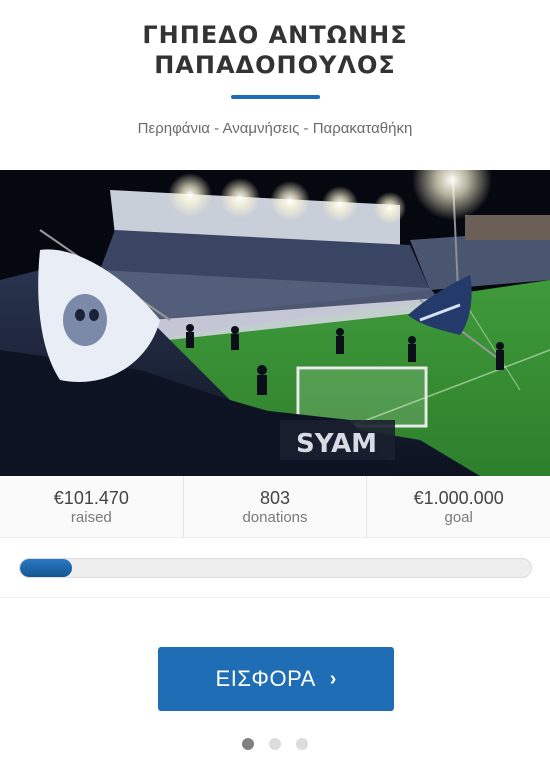 The width and height of the screenshot is (550, 780). Describe the element at coordinates (275, 97) in the screenshot. I see `title-underline` at that location.